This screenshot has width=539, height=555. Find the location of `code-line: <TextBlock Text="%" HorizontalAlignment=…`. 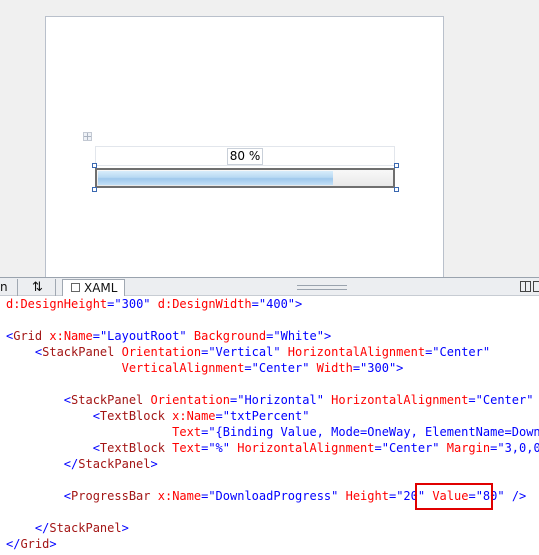

code-line: <TextBlock Text="%" HorizontalAlignment=… is located at coordinates (272, 448).